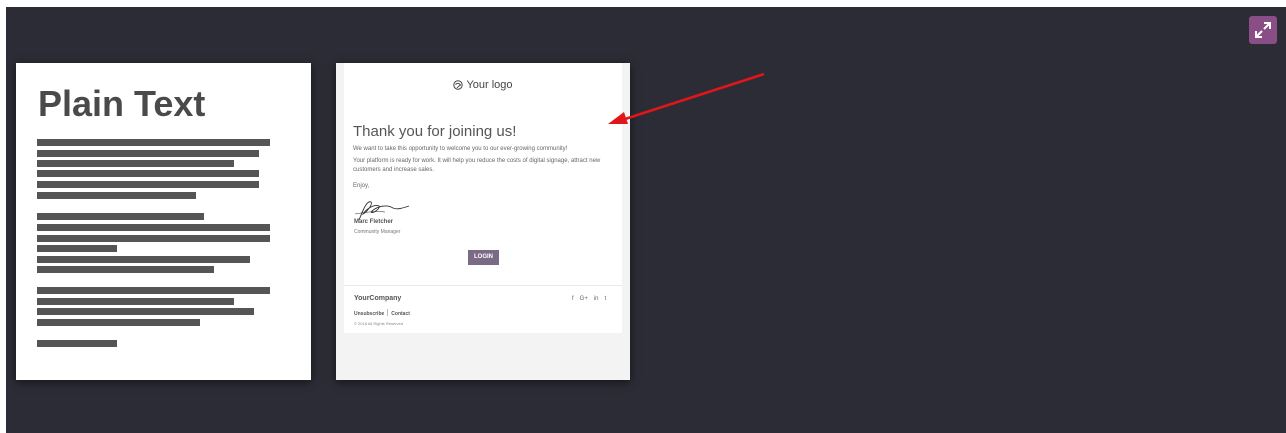 Image resolution: width=1286 pixels, height=433 pixels. I want to click on footer-links: Unsubscribe Contact, so click(382, 313).